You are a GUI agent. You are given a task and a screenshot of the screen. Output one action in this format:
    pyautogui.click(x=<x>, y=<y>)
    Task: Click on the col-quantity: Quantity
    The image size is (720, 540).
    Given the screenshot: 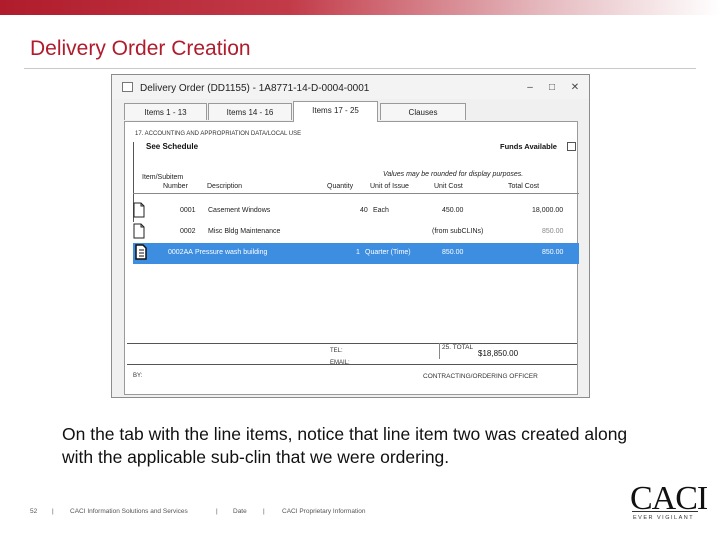 What is the action you would take?
    pyautogui.click(x=340, y=186)
    